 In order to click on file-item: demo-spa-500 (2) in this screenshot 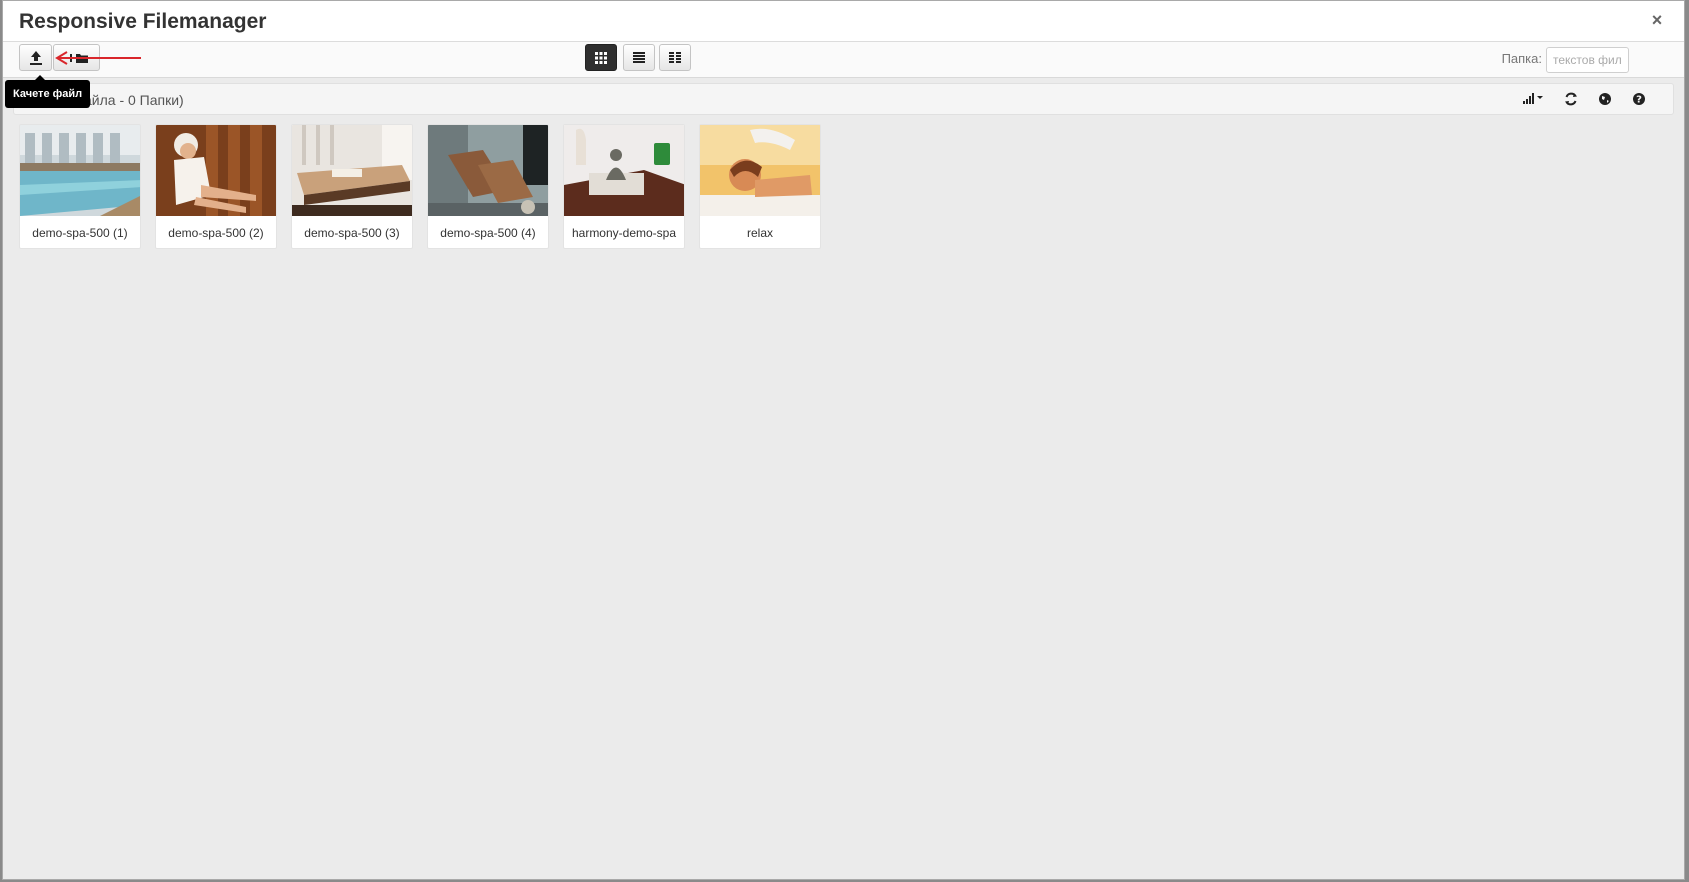, I will do `click(216, 186)`.